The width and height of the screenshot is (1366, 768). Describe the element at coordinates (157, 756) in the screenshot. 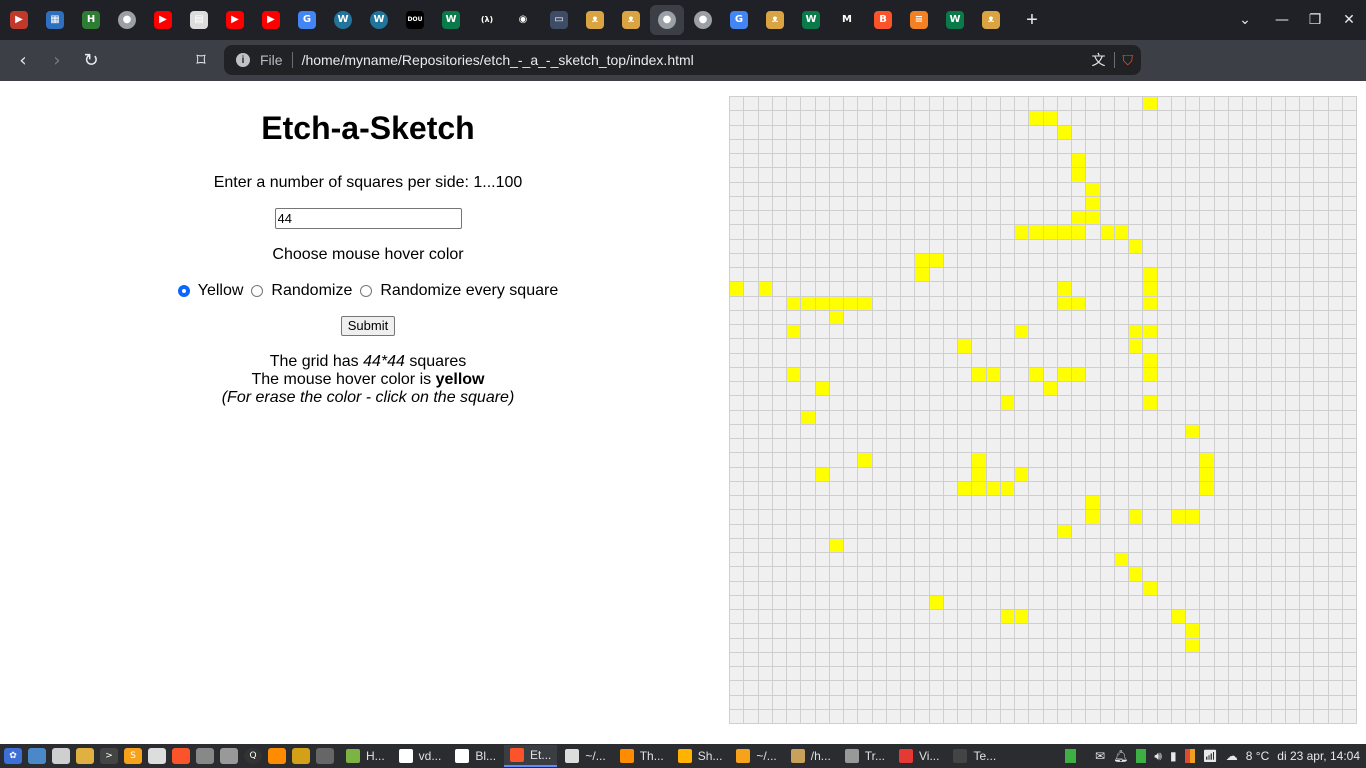

I see `text-editor-icon` at that location.